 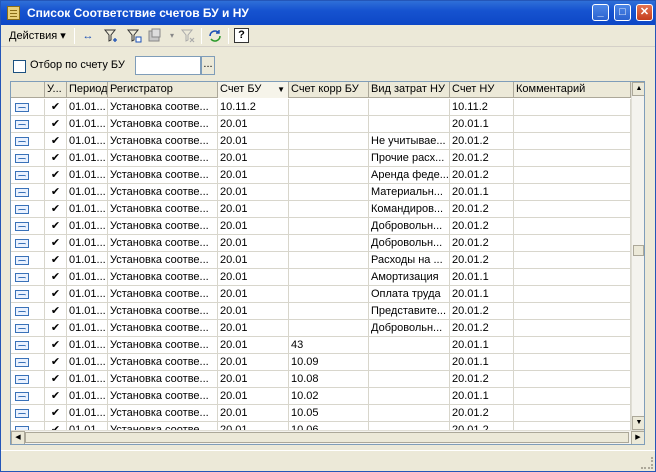 What do you see at coordinates (88, 36) in the screenshot?
I see `find-record-icon: ↔` at bounding box center [88, 36].